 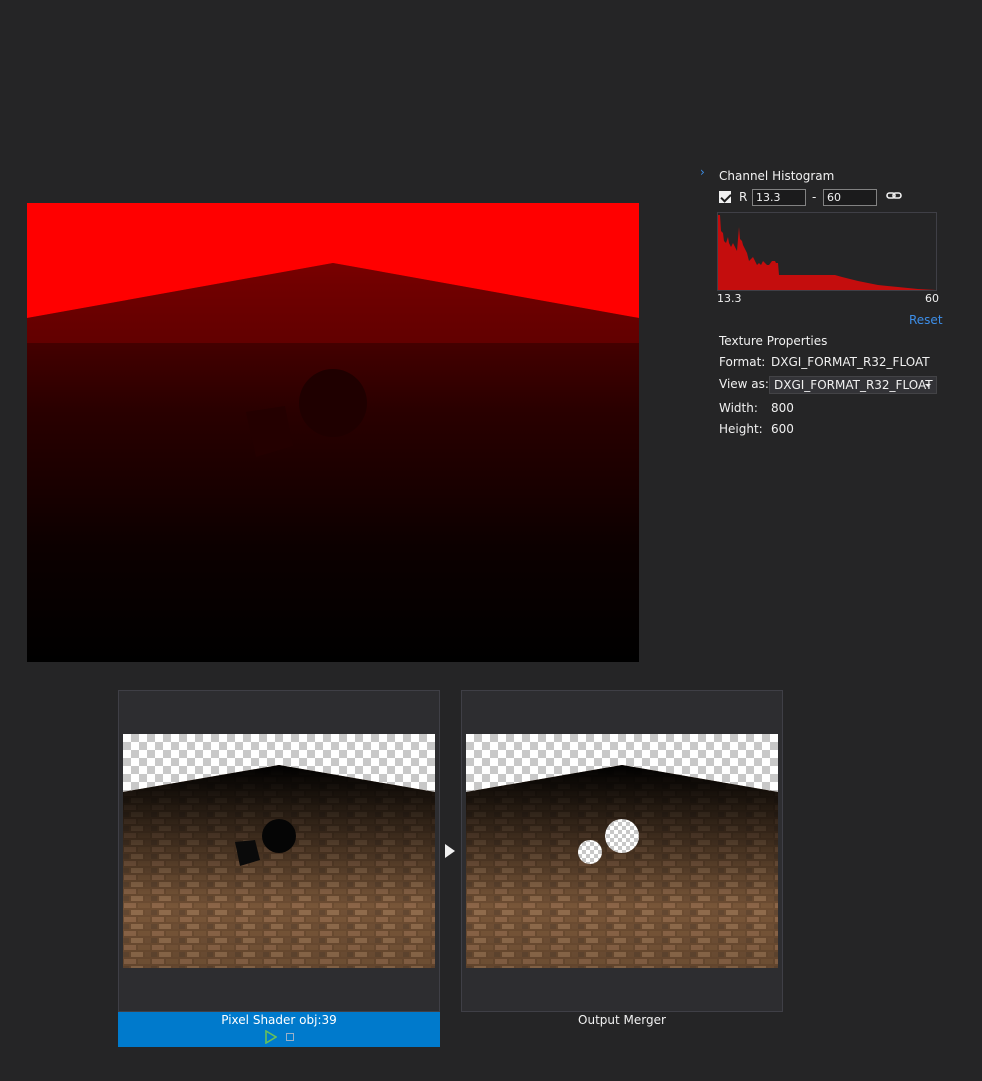 I want to click on pixel-shader-thumbnail, so click(x=279, y=851).